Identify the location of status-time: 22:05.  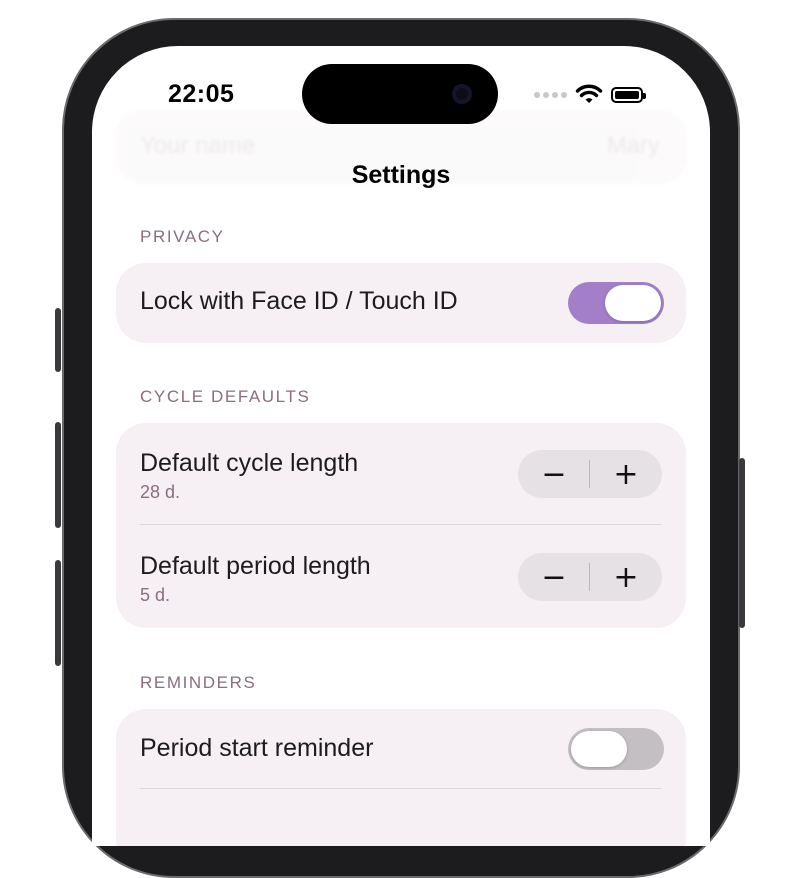
(201, 94).